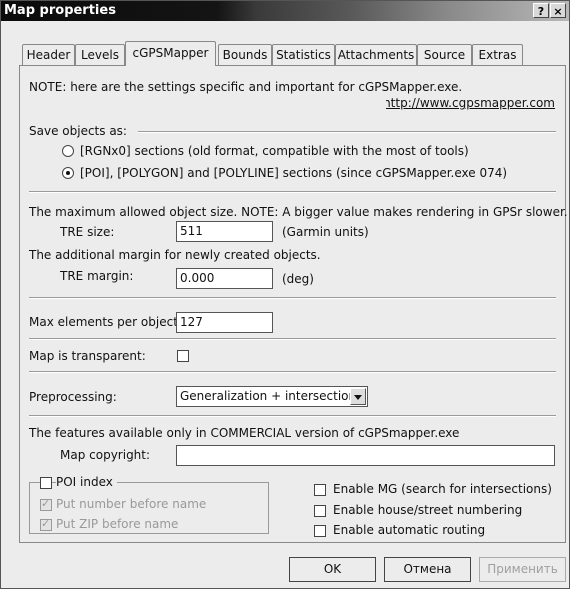 Image resolution: width=570 pixels, height=589 pixels. Describe the element at coordinates (427, 569) in the screenshot. I see `cancel-button: Отмена` at that location.